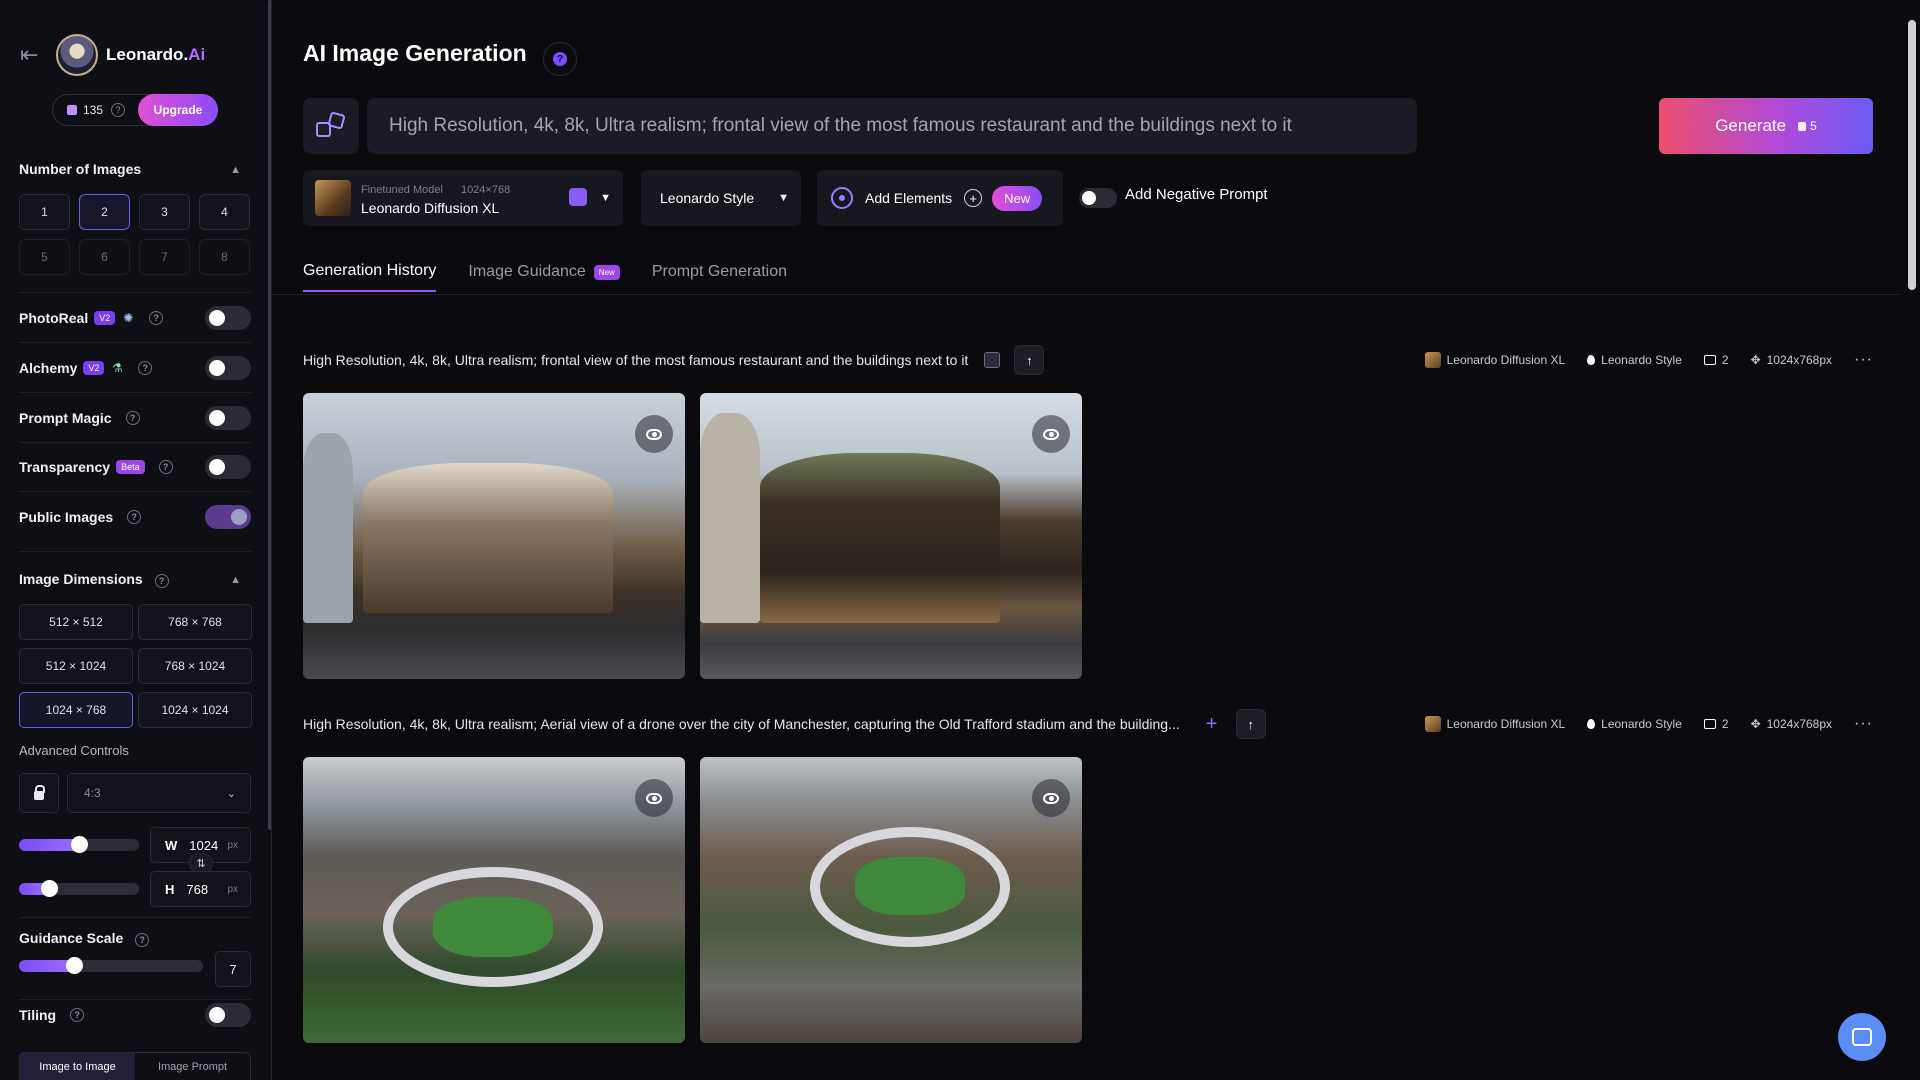 The height and width of the screenshot is (1080, 1920). I want to click on alchemy-row: Alchemy V2 ⚗ ?, so click(135, 368).